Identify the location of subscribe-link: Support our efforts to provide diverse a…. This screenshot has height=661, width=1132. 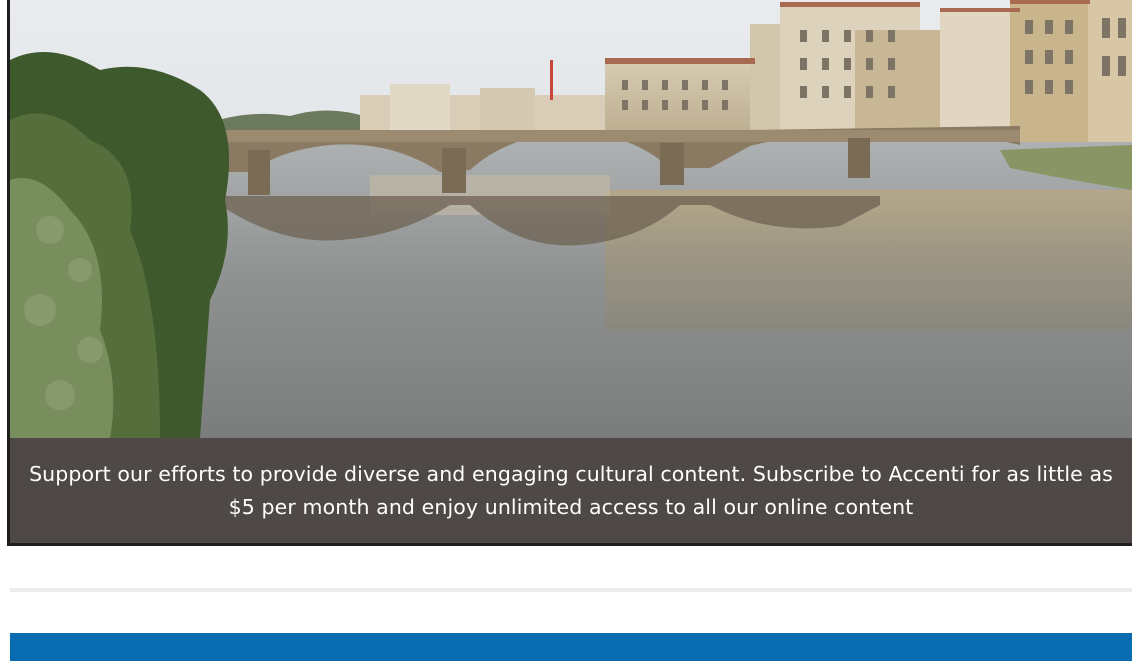
(571, 491).